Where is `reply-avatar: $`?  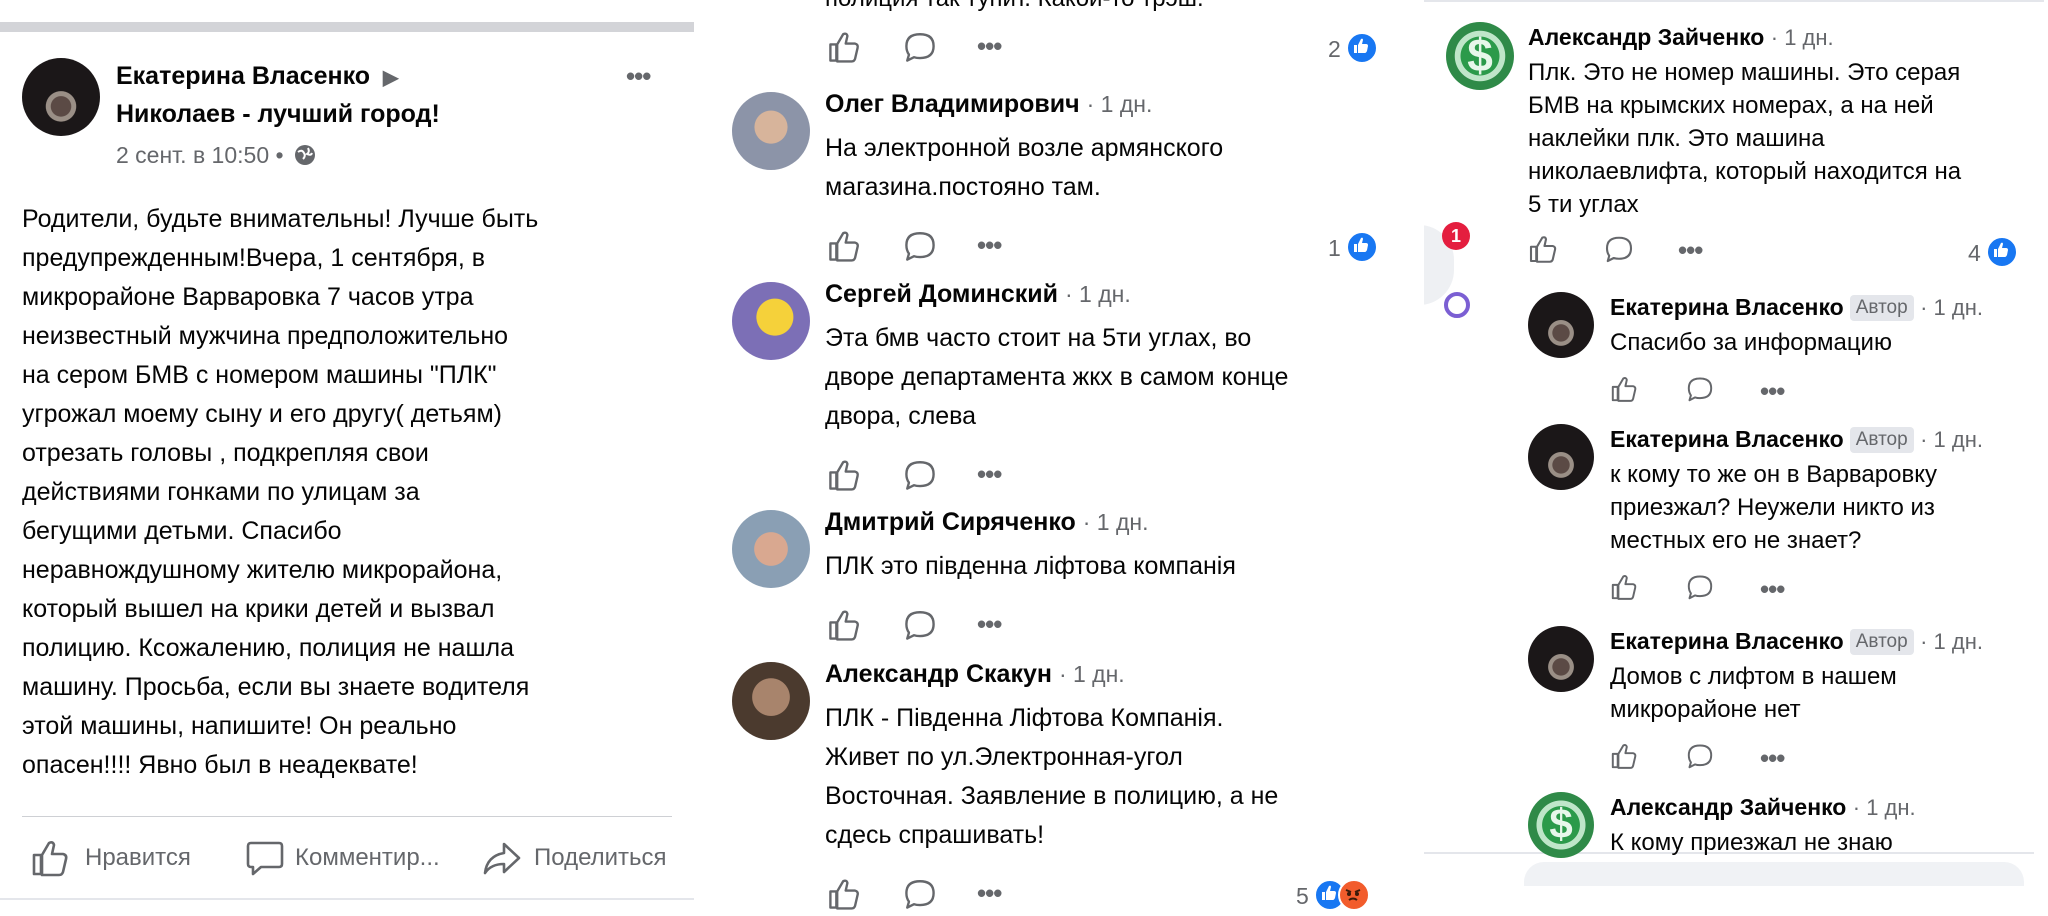 reply-avatar: $ is located at coordinates (1561, 825).